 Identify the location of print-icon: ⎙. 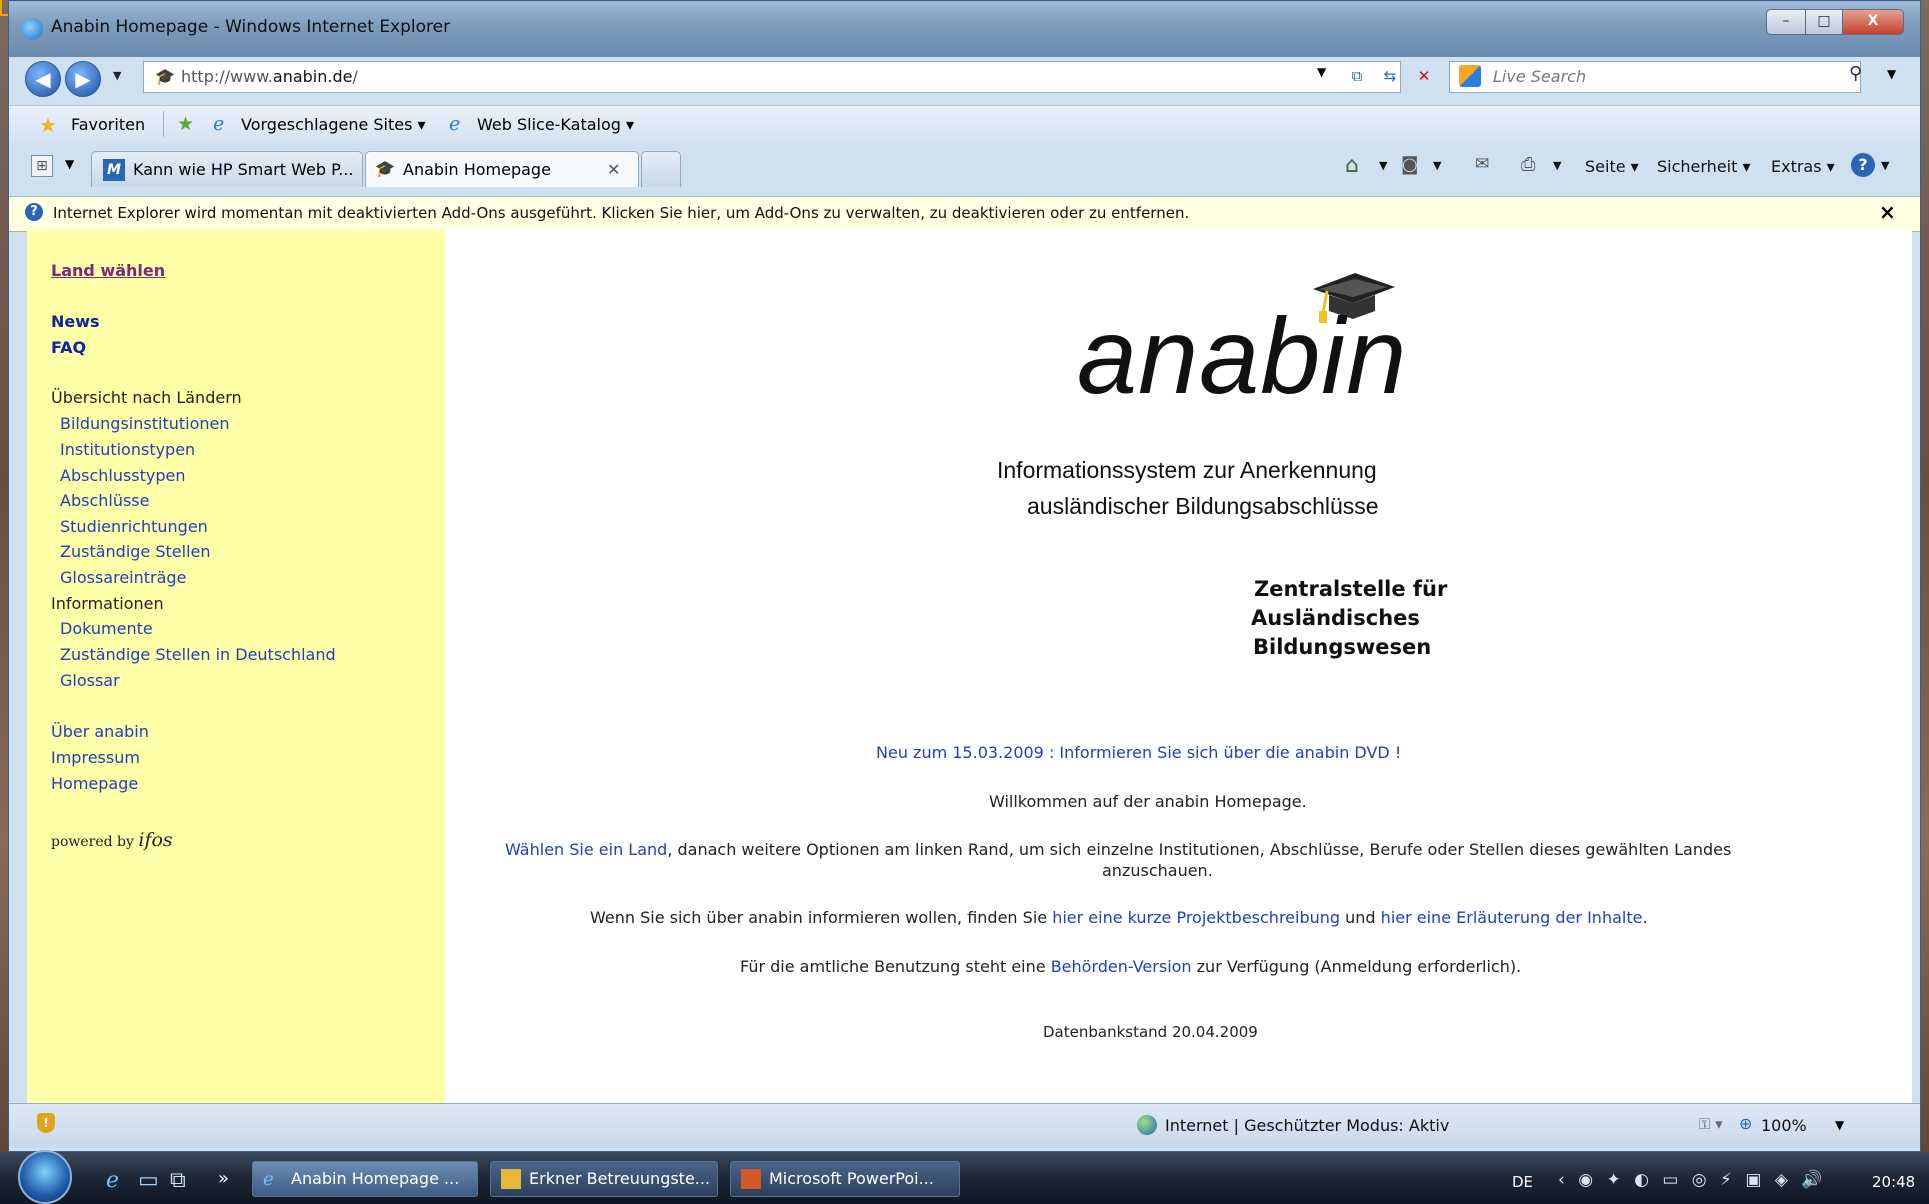
(1528, 164).